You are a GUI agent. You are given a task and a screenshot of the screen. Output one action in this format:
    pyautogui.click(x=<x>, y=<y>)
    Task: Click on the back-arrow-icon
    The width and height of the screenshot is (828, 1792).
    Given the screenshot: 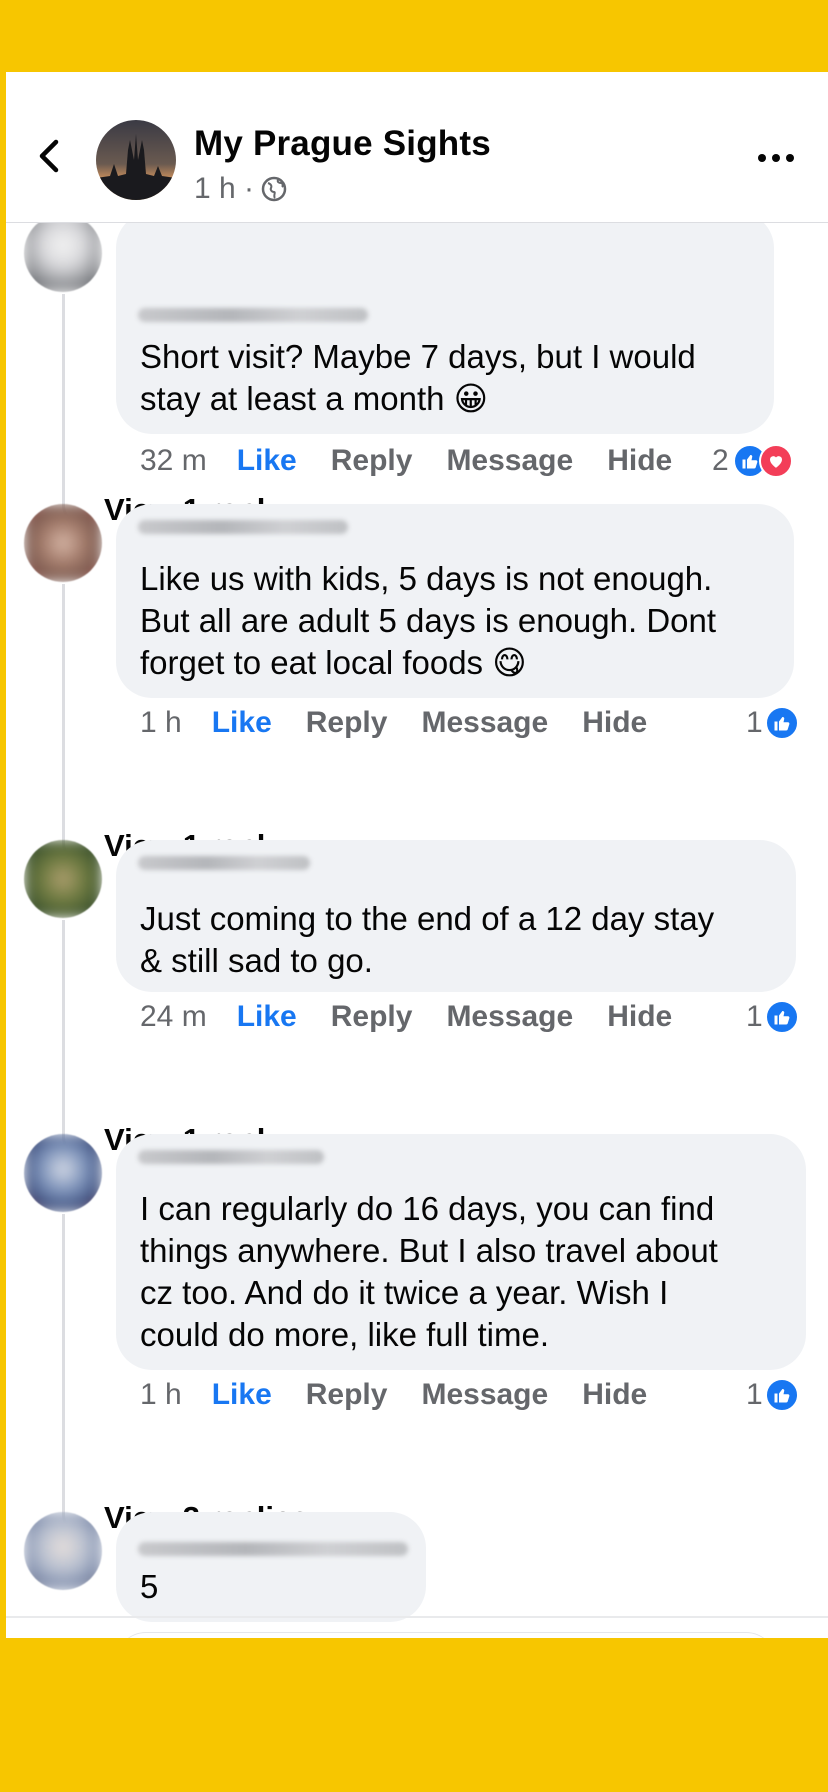 What is the action you would take?
    pyautogui.click(x=49, y=156)
    